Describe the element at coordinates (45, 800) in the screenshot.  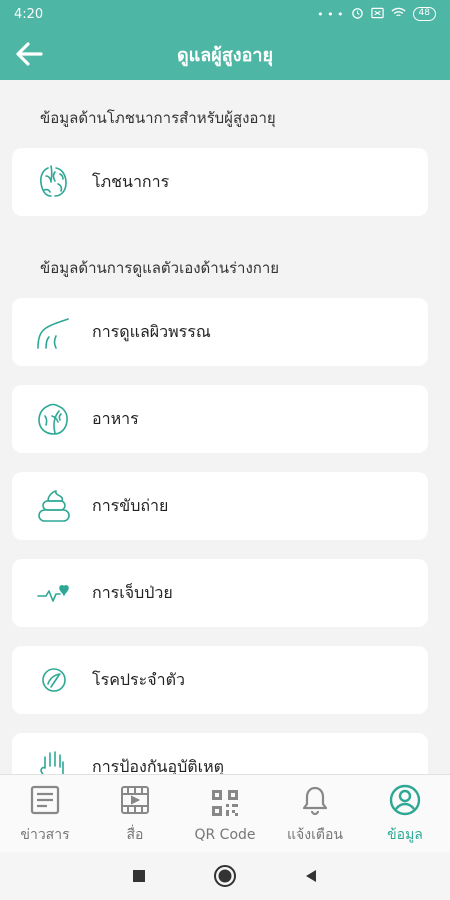
I see `news-icon` at that location.